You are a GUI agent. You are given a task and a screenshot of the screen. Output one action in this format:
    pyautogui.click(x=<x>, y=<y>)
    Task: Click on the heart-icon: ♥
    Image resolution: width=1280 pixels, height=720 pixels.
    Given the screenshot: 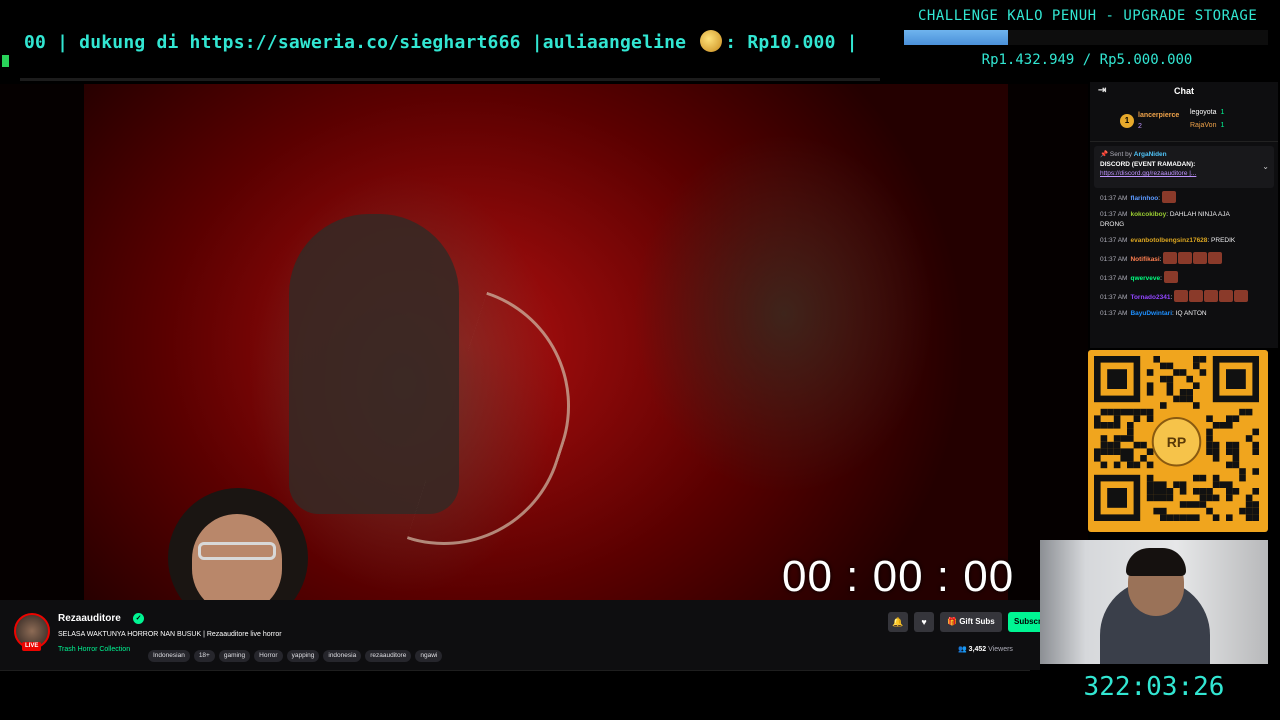 What is the action you would take?
    pyautogui.click(x=924, y=622)
    